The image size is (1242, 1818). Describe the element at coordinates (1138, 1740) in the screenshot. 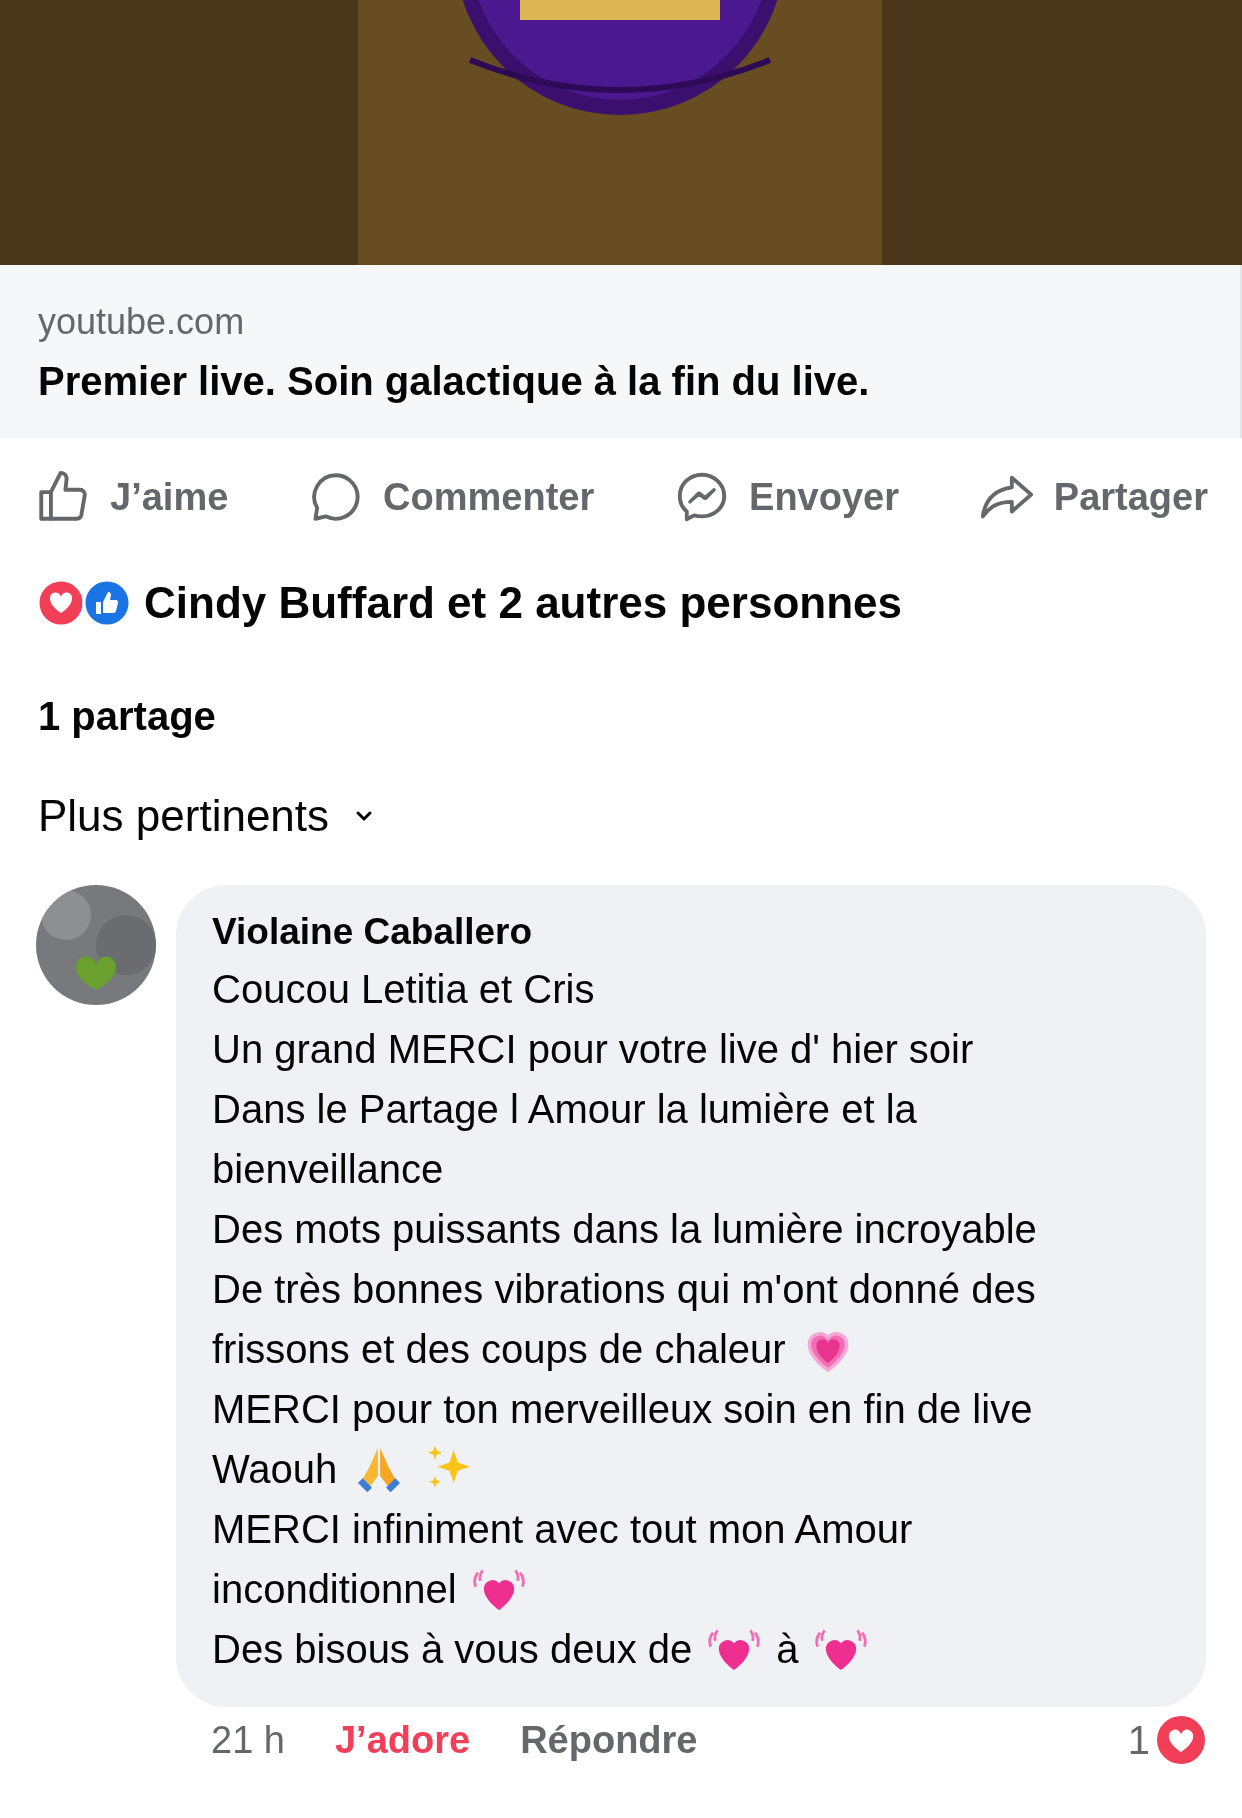

I see `reaction-count: 1` at that location.